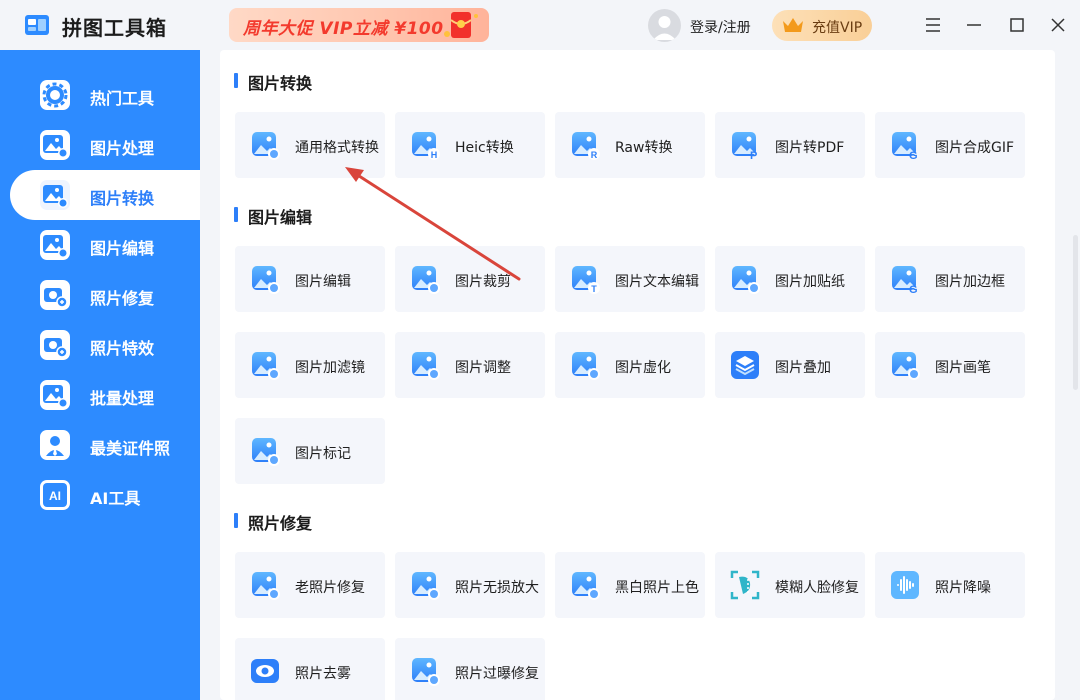 This screenshot has height=700, width=1080. I want to click on tool-card: 图片调整, so click(470, 365).